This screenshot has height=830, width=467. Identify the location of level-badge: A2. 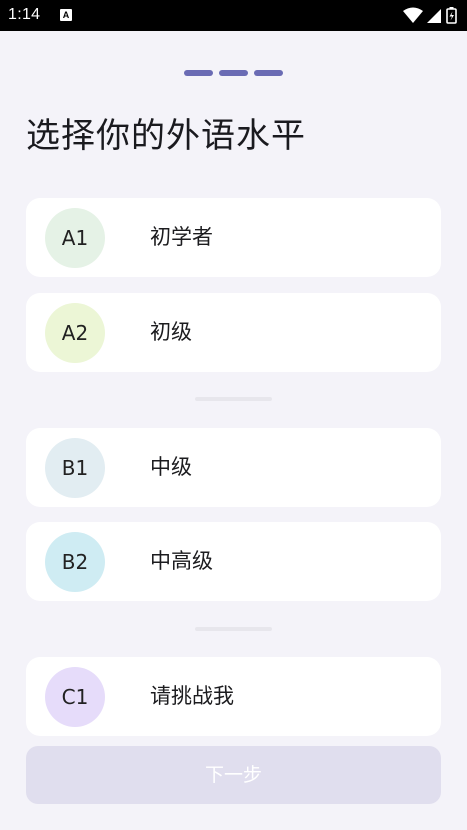
(75, 333).